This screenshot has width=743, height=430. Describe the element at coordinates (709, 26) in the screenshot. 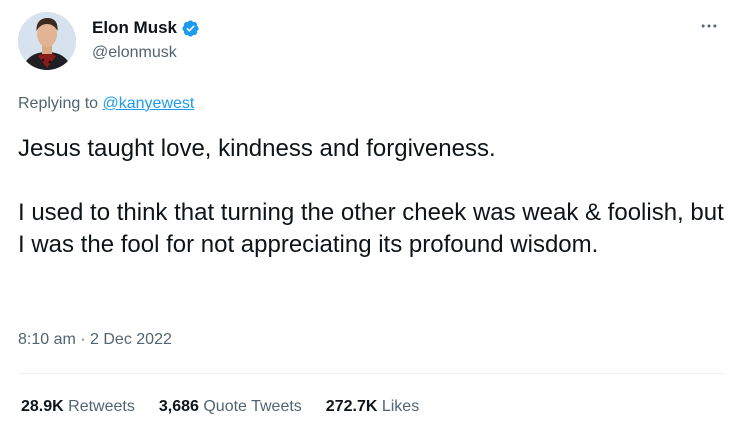

I see `more-horizontal-icon` at that location.